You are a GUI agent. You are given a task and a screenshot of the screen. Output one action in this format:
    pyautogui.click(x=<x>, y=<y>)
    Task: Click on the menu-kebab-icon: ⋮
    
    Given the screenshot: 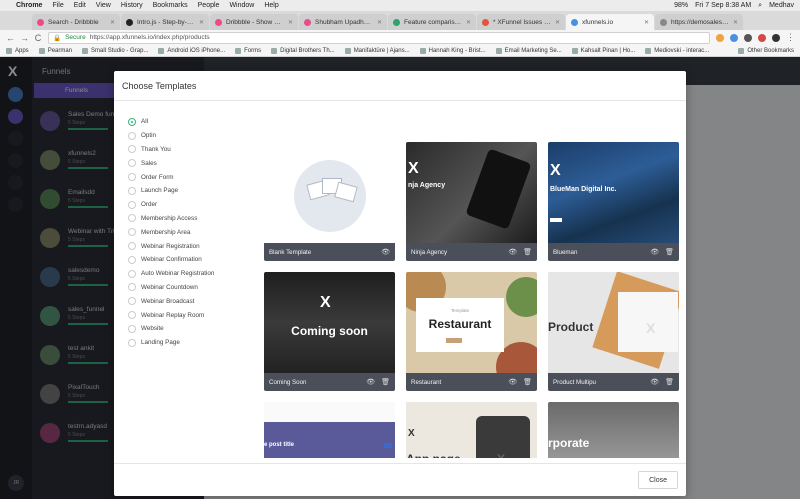 What is the action you would take?
    pyautogui.click(x=790, y=37)
    